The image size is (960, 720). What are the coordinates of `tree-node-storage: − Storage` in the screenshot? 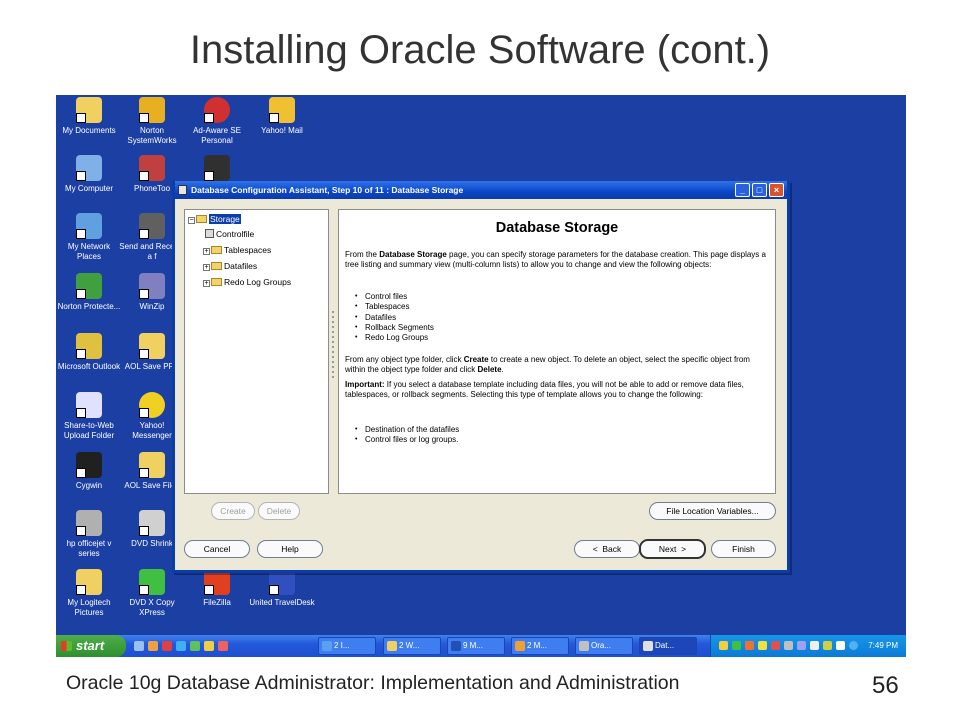 It's located at (214, 219).